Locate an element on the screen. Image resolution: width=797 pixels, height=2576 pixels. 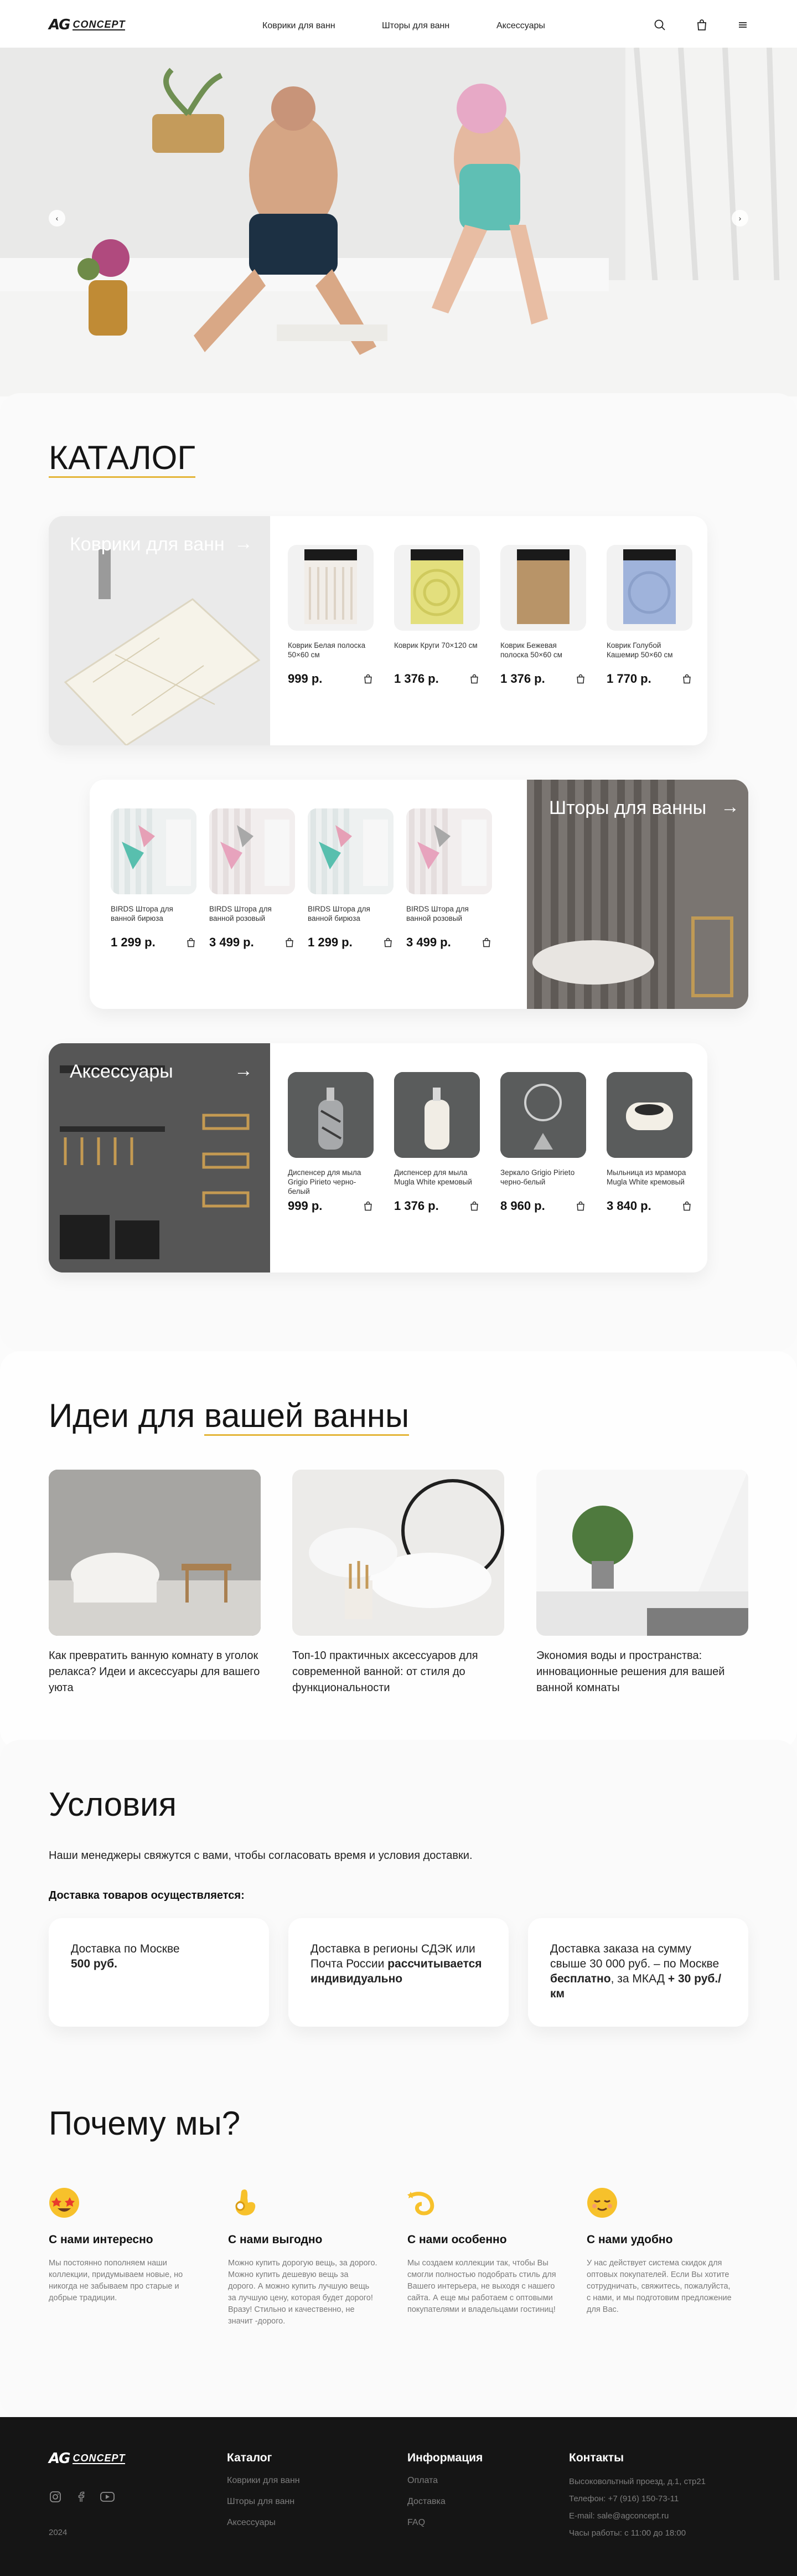
footer-link-delivery: Доставка is located at coordinates (445, 2502).